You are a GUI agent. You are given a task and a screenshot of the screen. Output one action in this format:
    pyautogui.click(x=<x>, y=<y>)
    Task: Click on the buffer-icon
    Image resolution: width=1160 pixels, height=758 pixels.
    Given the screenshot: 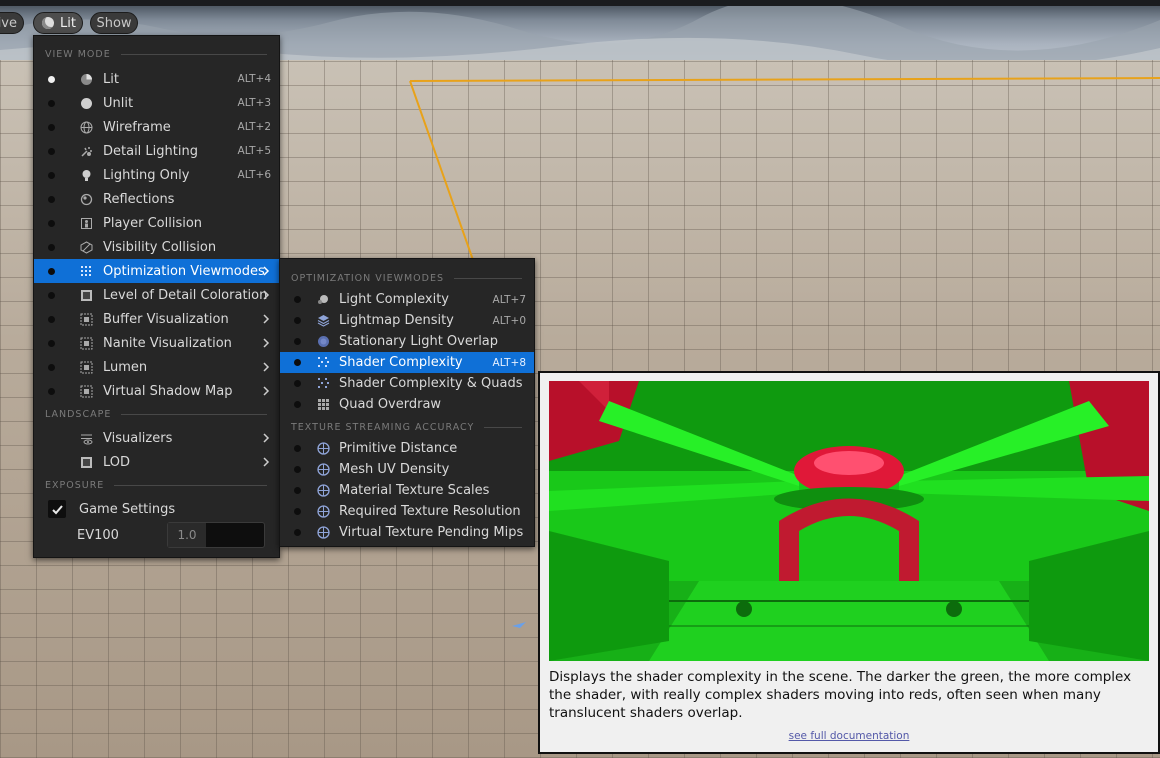 What is the action you would take?
    pyautogui.click(x=86, y=319)
    